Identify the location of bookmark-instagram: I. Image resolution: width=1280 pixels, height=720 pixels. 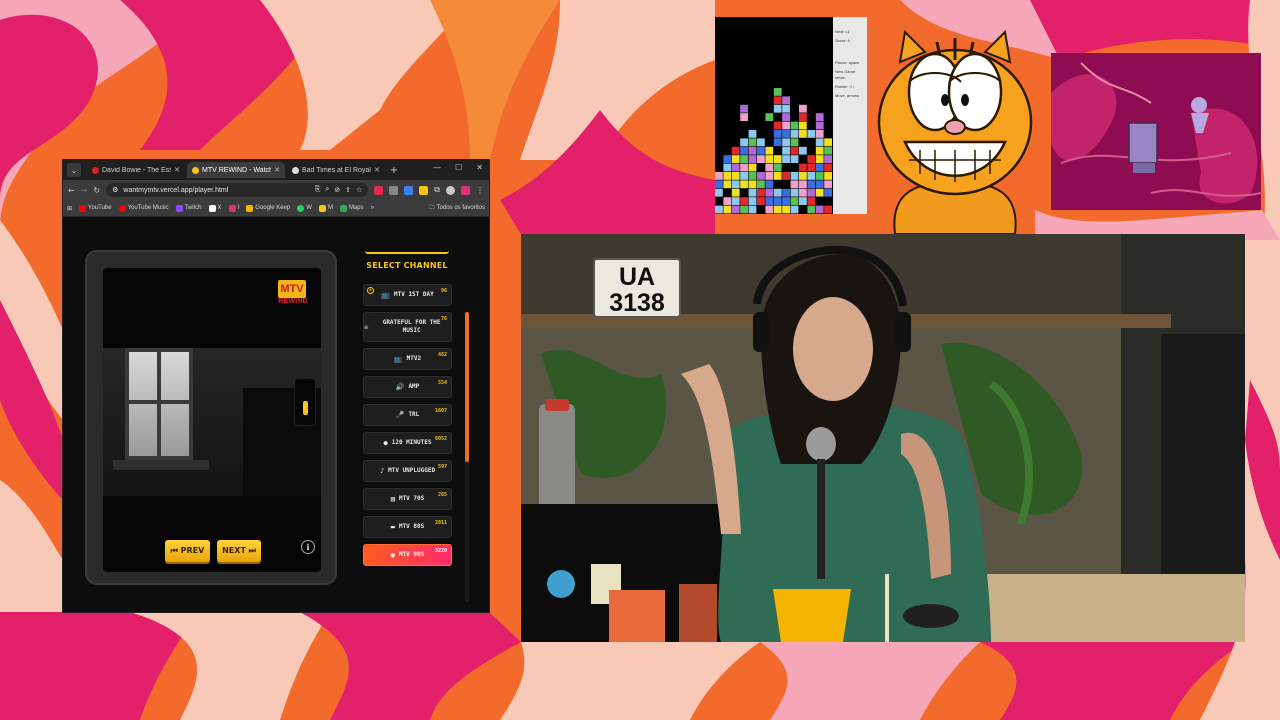
(233, 208).